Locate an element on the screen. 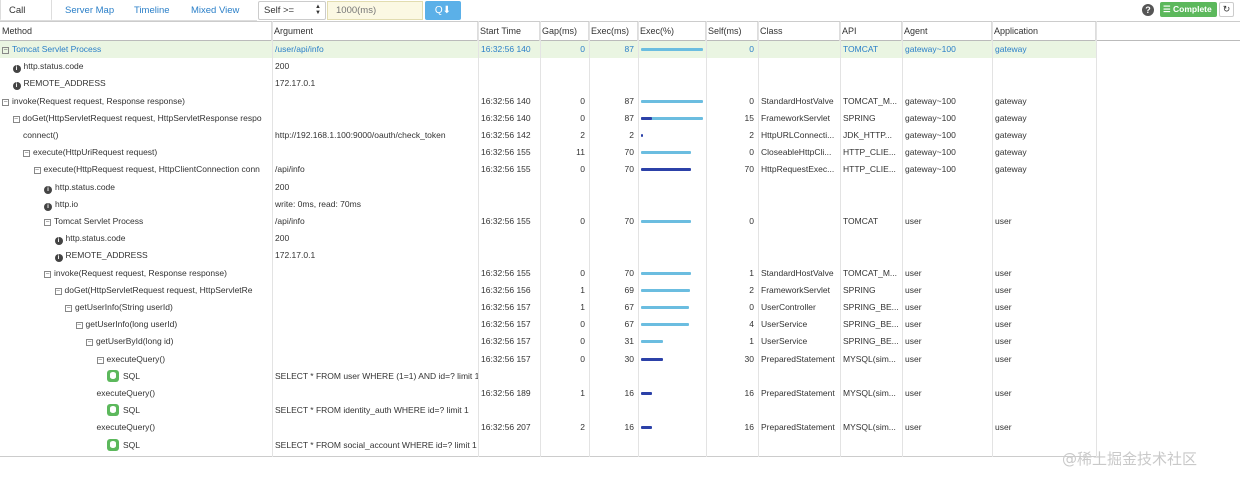 The image size is (1240, 485). column-method: Method is located at coordinates (136, 31).